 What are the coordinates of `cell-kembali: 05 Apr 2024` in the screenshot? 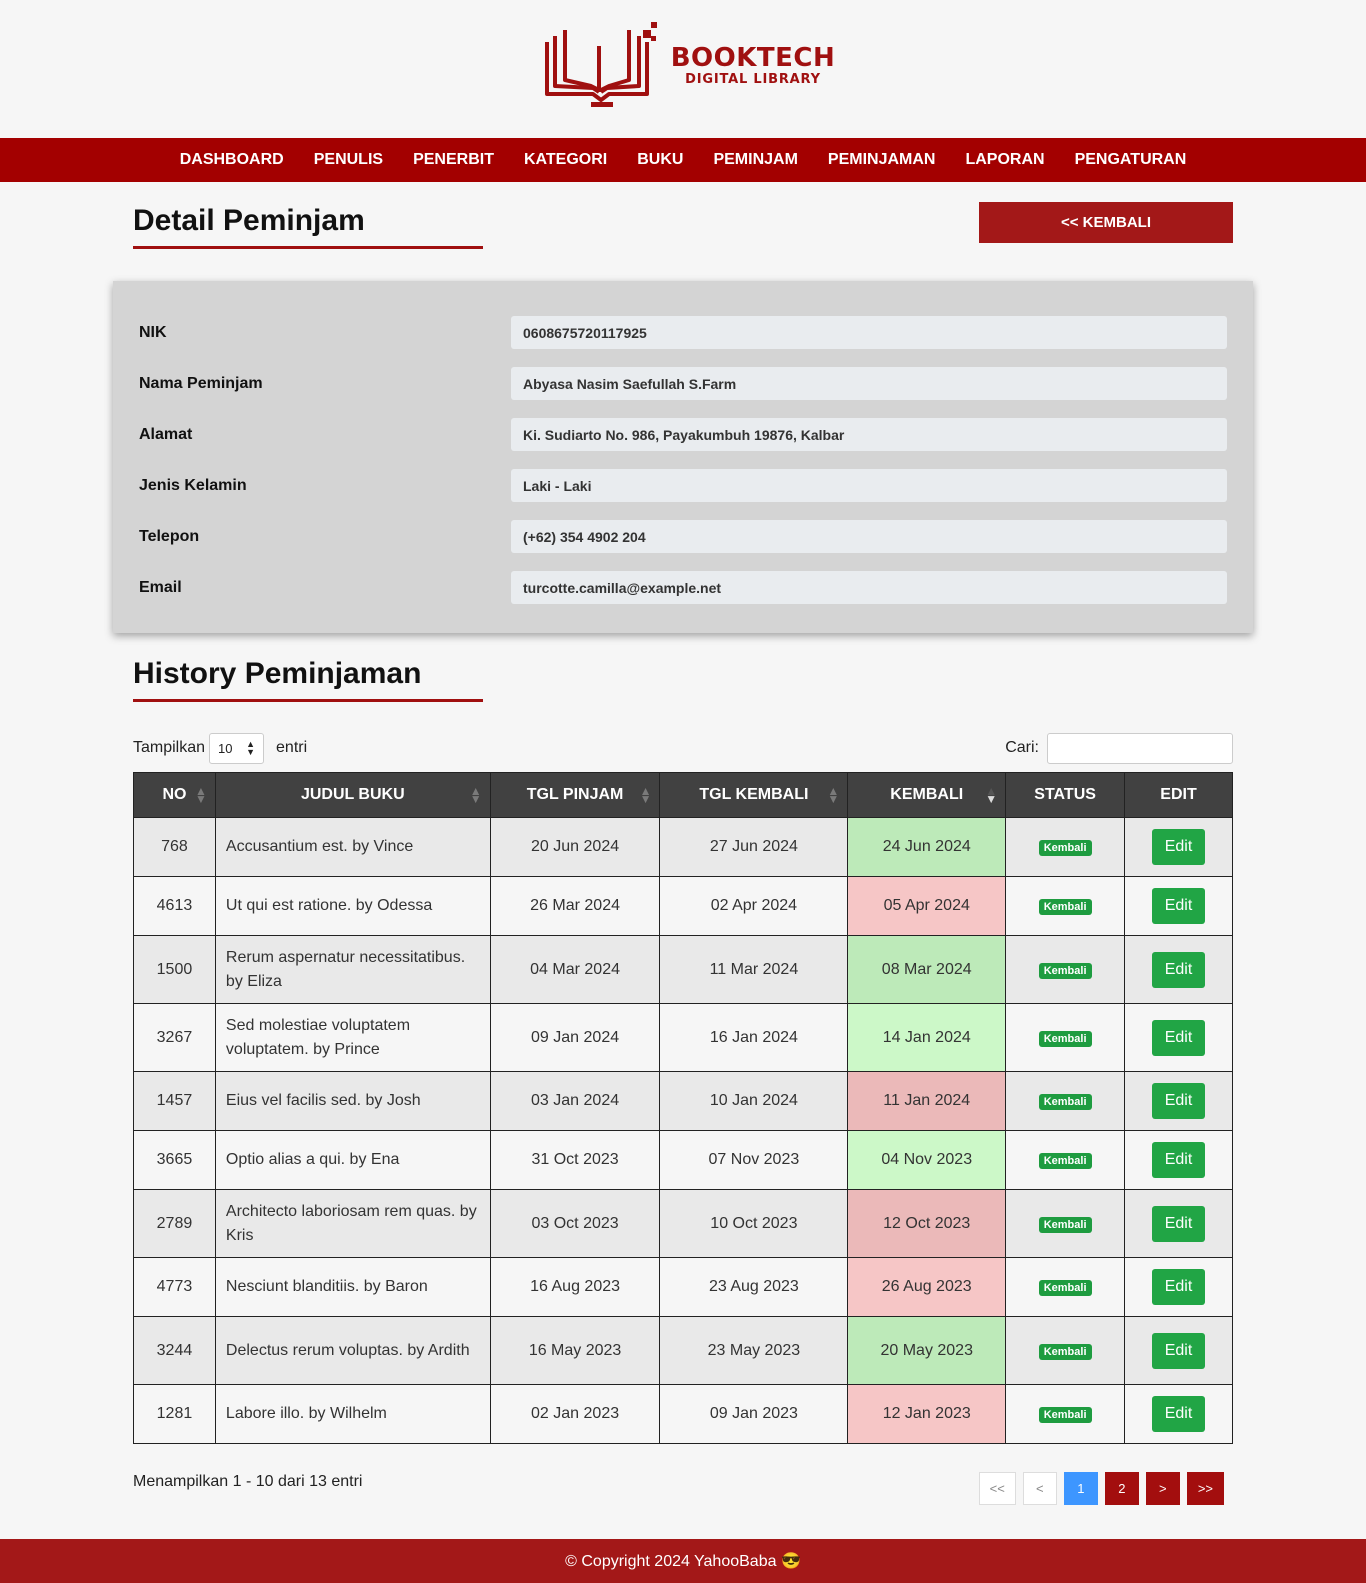 It's located at (927, 906).